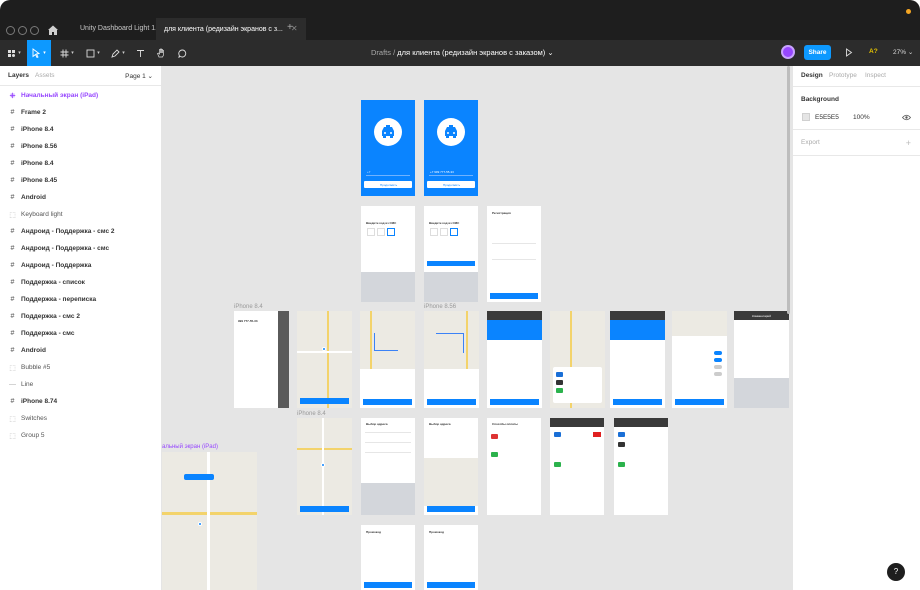 This screenshot has height=590, width=920. What do you see at coordinates (81, 248) in the screenshot?
I see `layer-item: # Андроид - Поддержка - смс` at bounding box center [81, 248].